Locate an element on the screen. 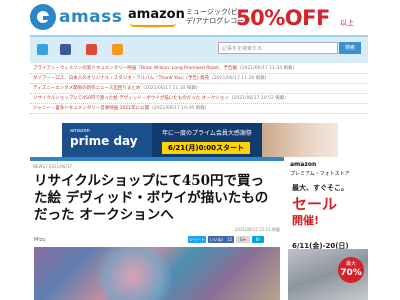 Image resolution: width=400 pixels, height=300 pixels. like-button: いいね！ 12 is located at coordinates (221, 239).